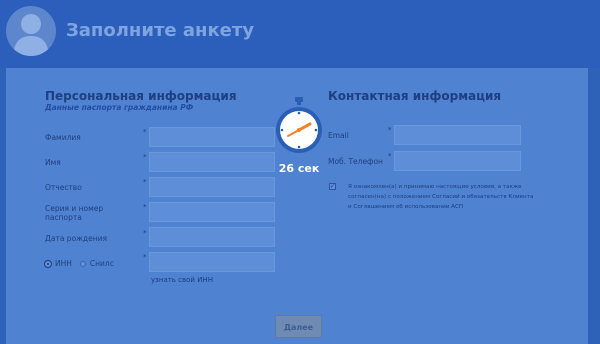 Image resolution: width=600 pixels, height=344 pixels. I want to click on contact-info-title: Контактная информация, so click(415, 96).